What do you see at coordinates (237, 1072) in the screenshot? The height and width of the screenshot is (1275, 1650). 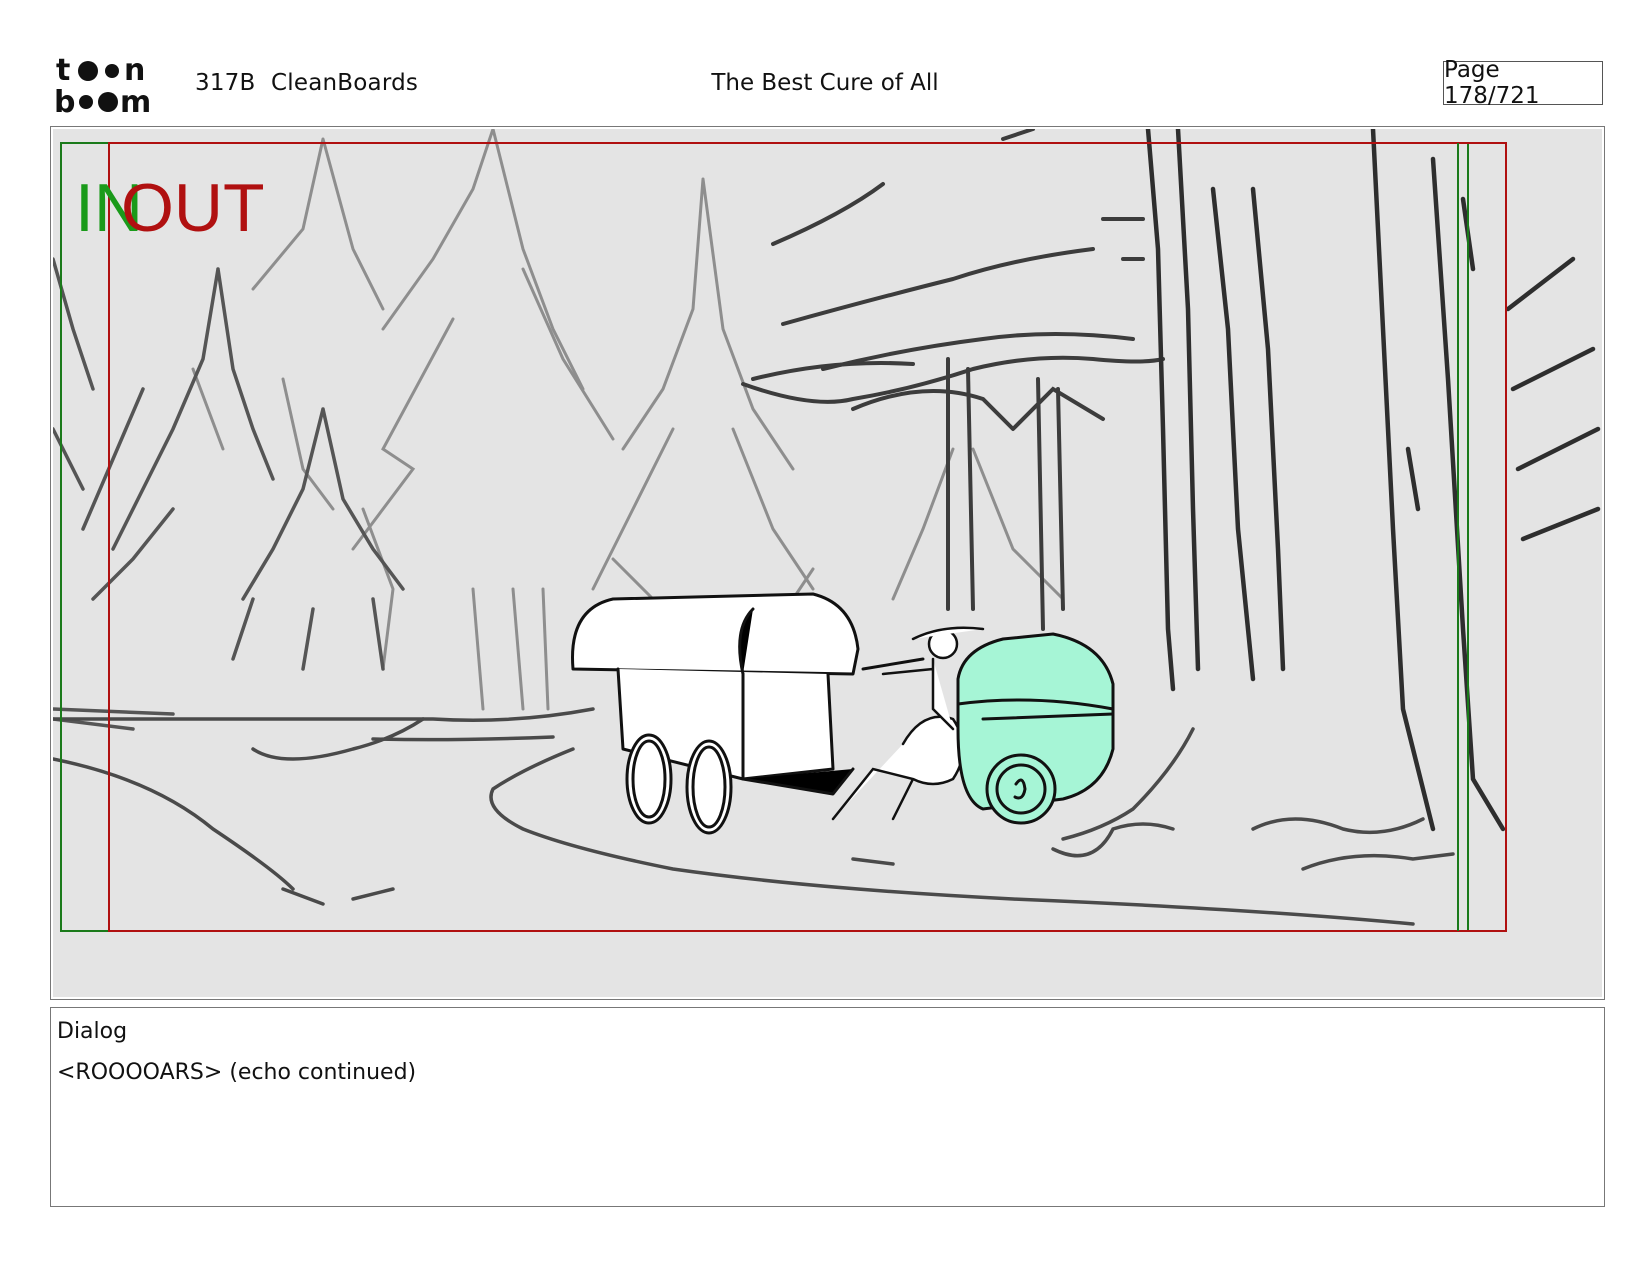 I see `dialog-text: <ROOOOARS> (echo continued)` at bounding box center [237, 1072].